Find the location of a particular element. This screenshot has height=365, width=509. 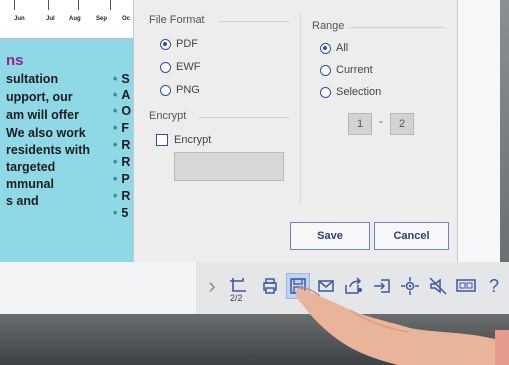

document-line: targeted is located at coordinates (31, 167).